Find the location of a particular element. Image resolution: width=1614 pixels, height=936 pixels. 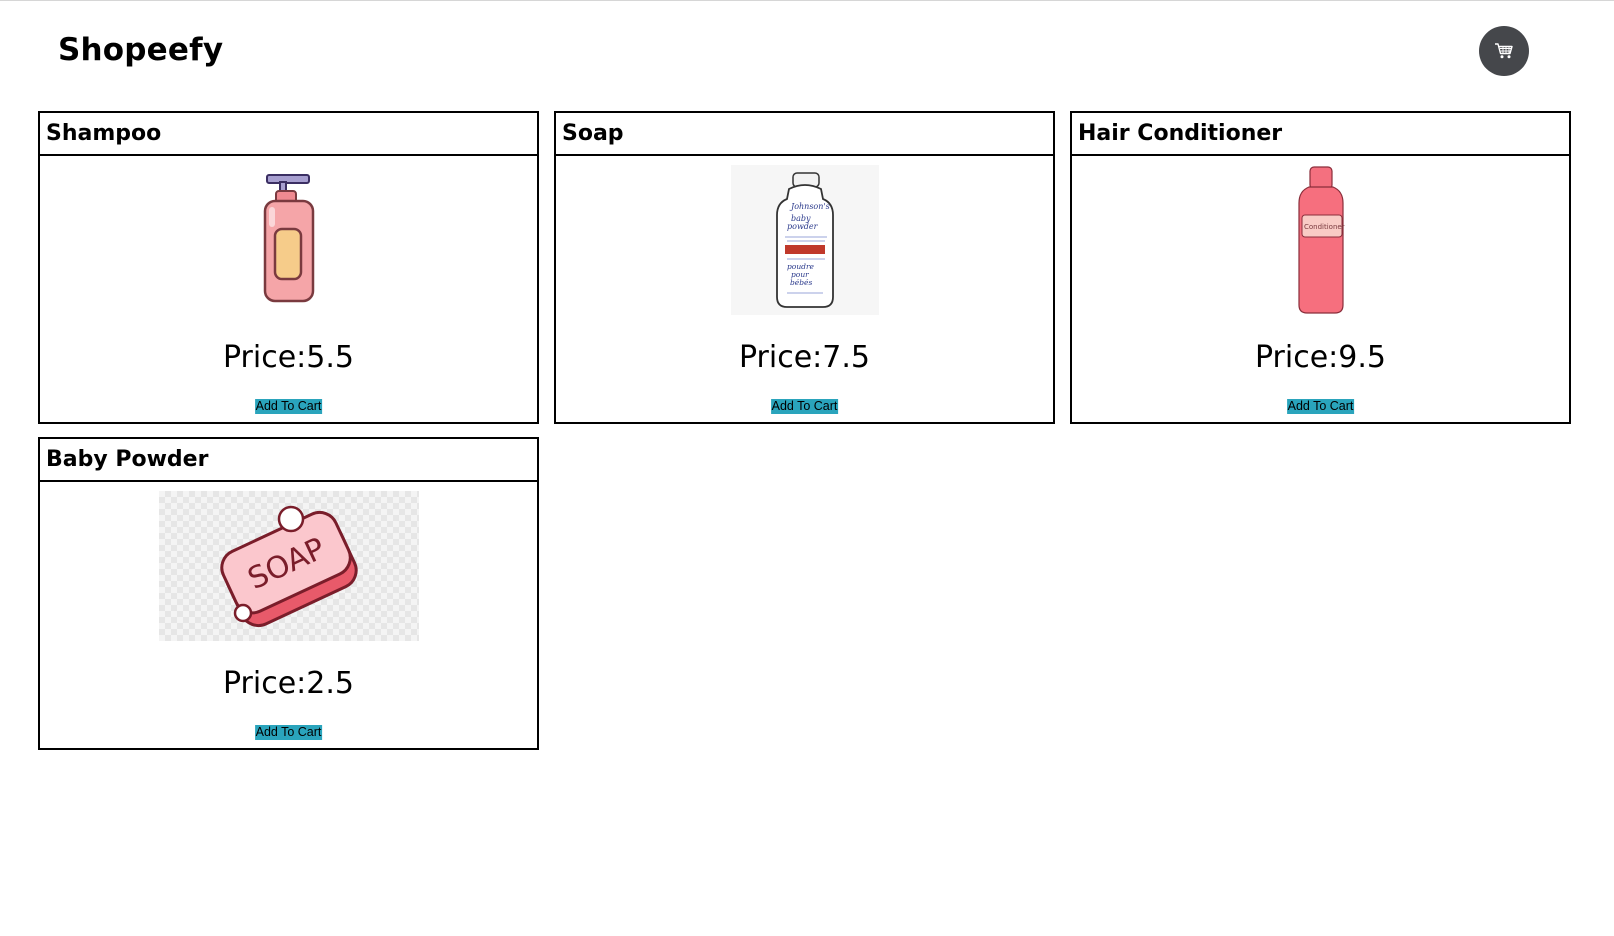

product-price: Price:9.5 is located at coordinates (1320, 357).